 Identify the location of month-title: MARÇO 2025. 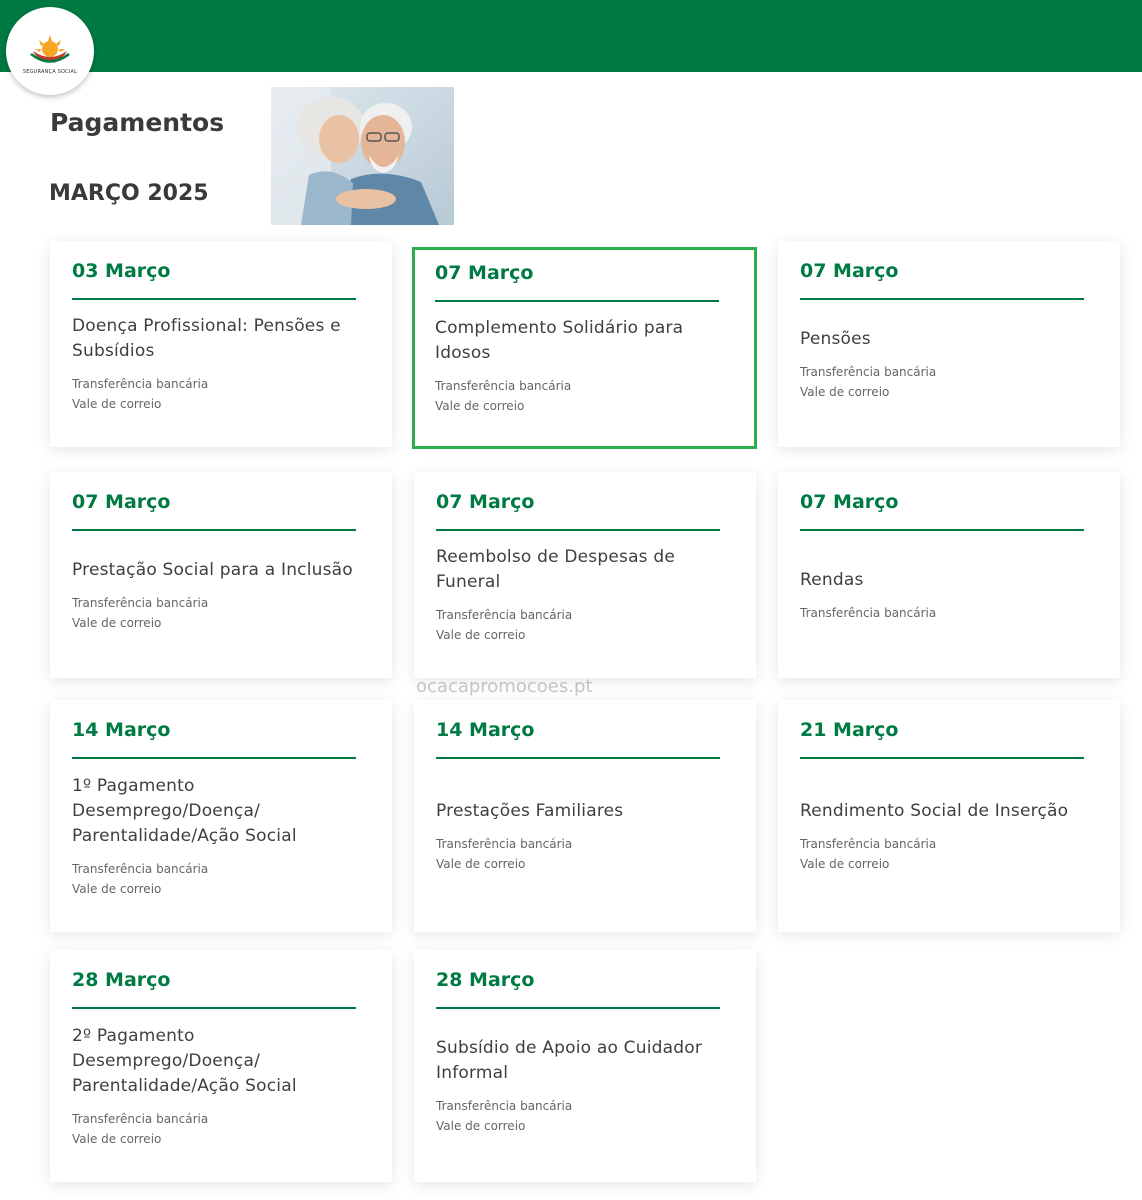
(129, 193).